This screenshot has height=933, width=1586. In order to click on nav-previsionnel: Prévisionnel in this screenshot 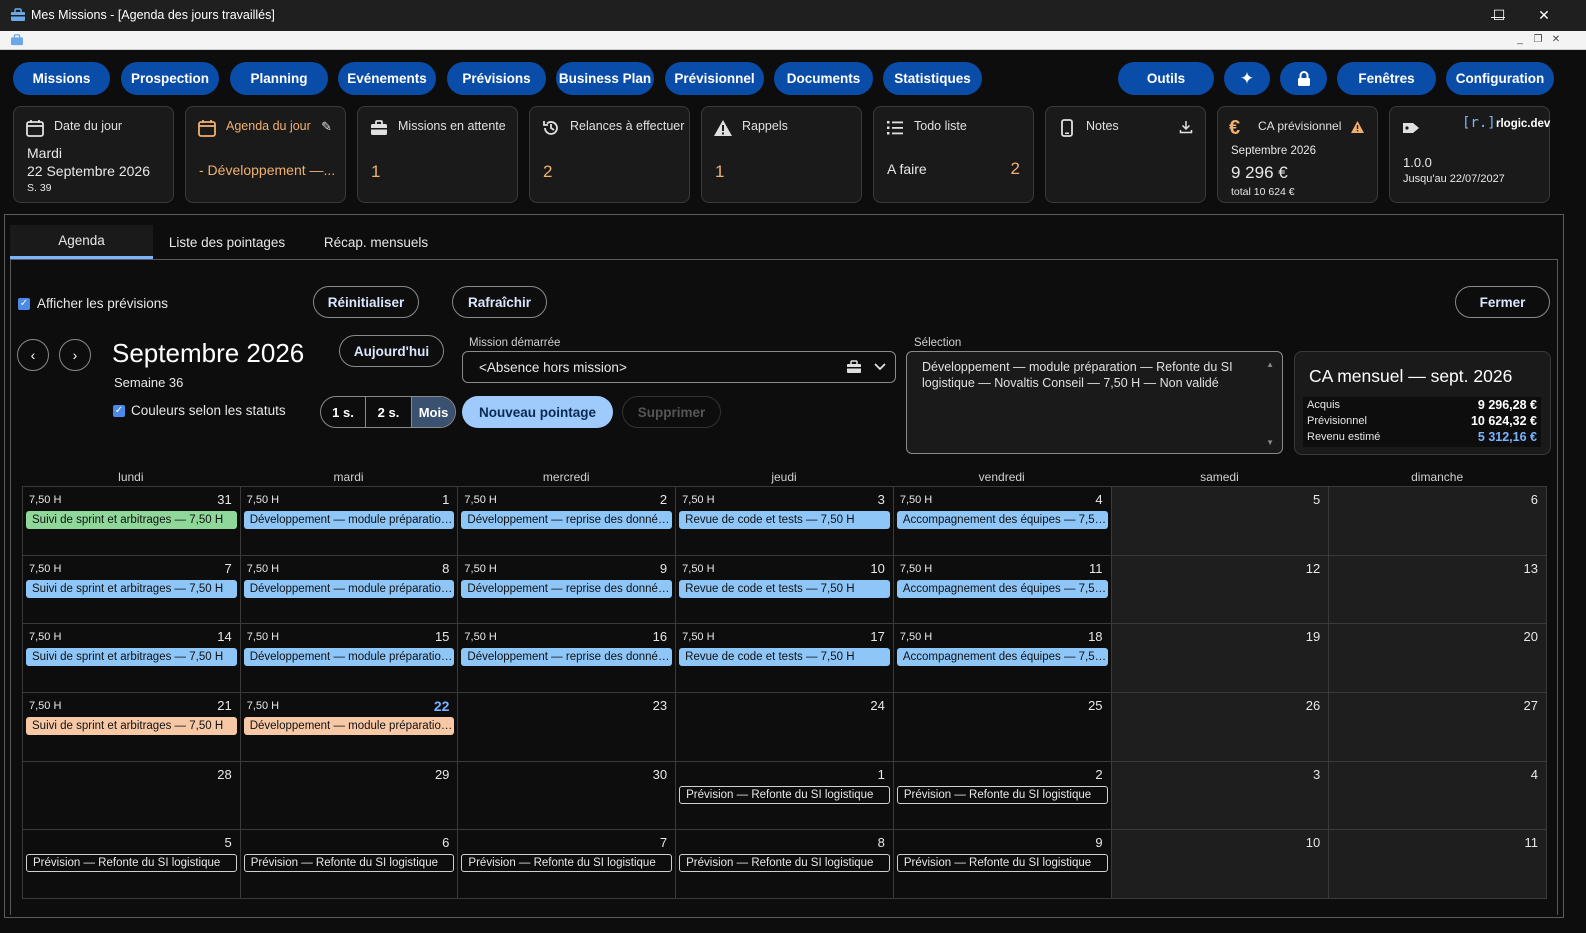, I will do `click(714, 78)`.